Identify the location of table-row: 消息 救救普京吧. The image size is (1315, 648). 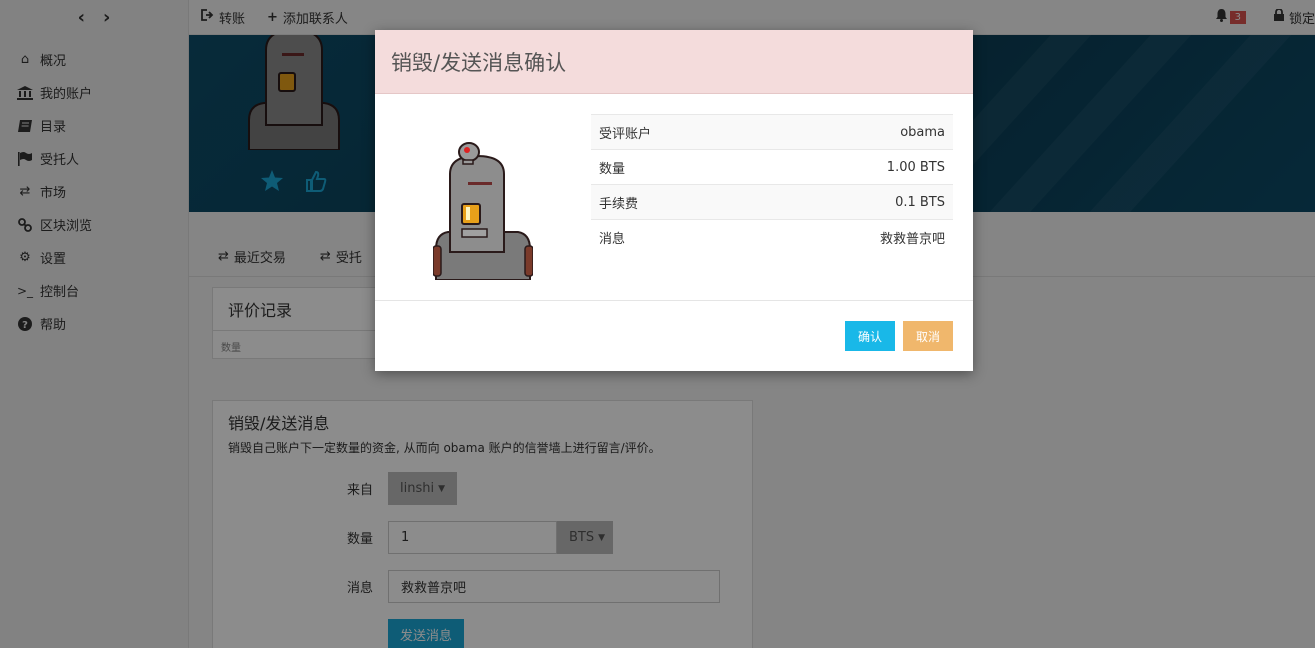
(772, 236).